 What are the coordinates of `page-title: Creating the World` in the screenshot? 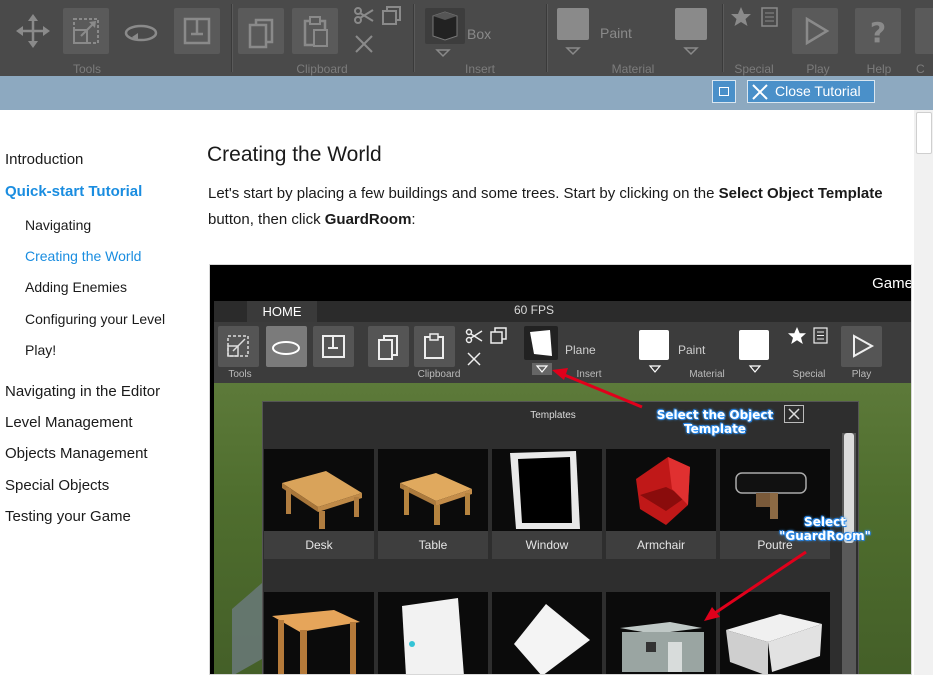 It's located at (294, 154).